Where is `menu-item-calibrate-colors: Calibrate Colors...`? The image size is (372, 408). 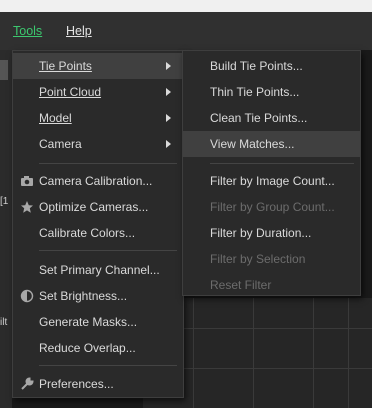 menu-item-calibrate-colors: Calibrate Colors... is located at coordinates (98, 233).